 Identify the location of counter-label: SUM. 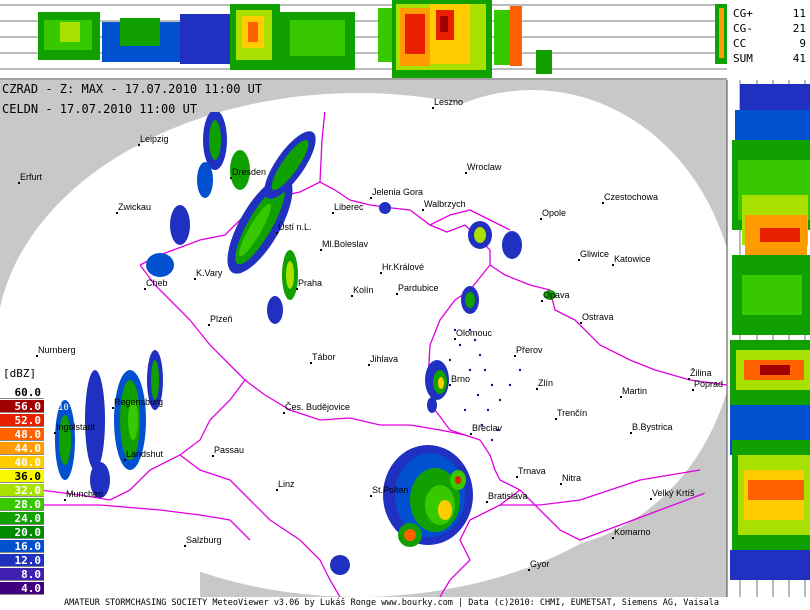
(743, 58).